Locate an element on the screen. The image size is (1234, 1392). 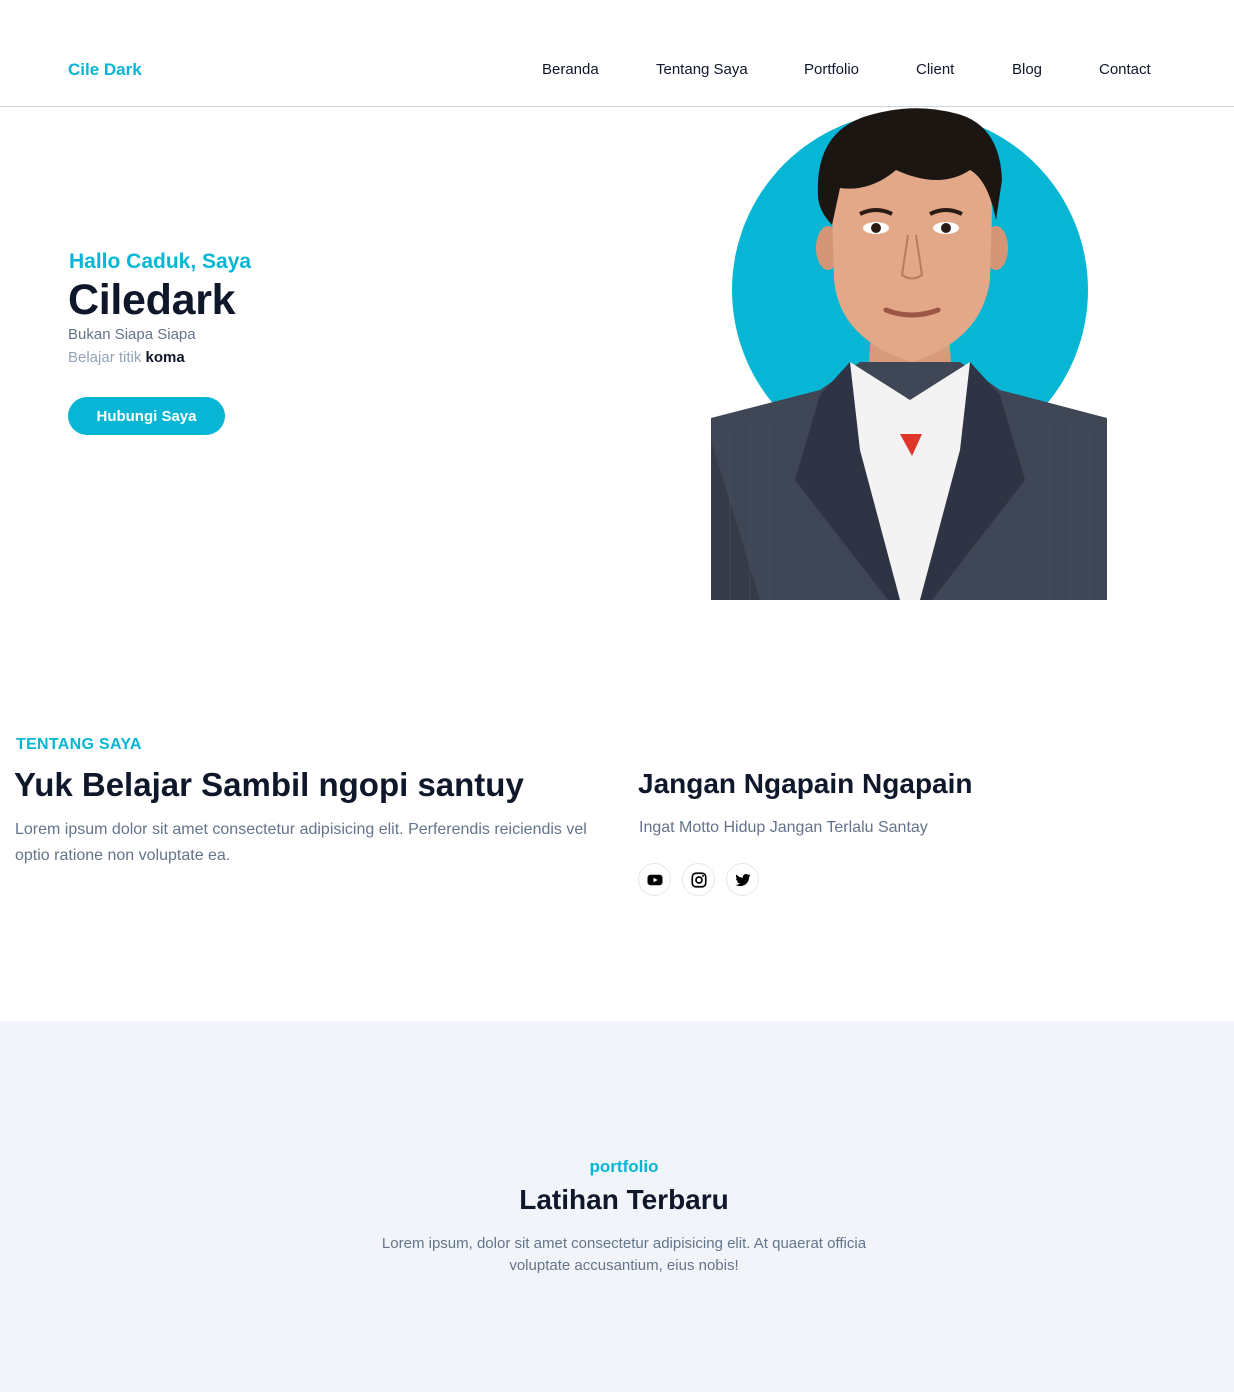
instagram-icon is located at coordinates (698, 879).